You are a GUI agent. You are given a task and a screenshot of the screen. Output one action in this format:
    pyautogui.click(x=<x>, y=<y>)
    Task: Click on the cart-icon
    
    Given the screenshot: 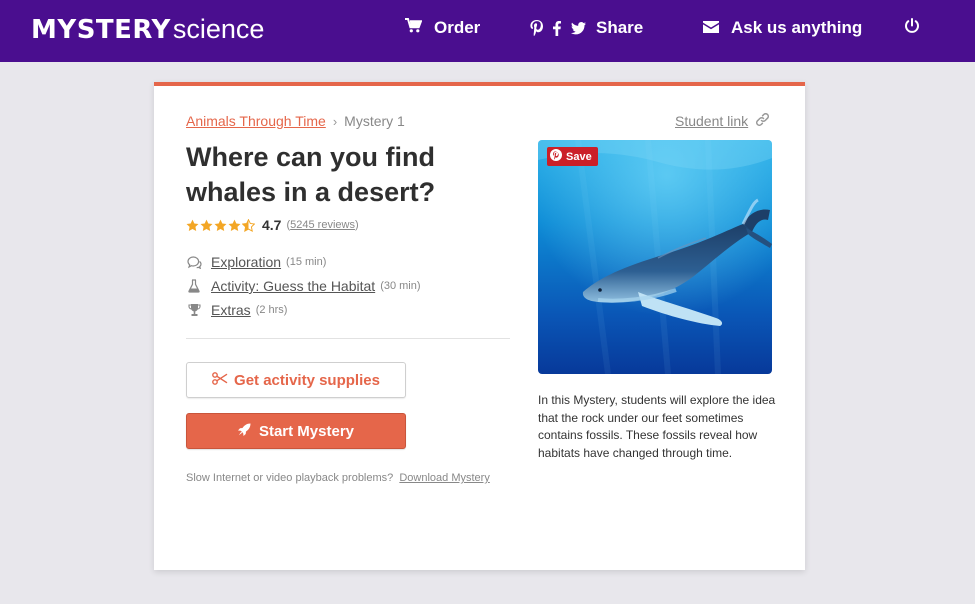 What is the action you would take?
    pyautogui.click(x=414, y=28)
    